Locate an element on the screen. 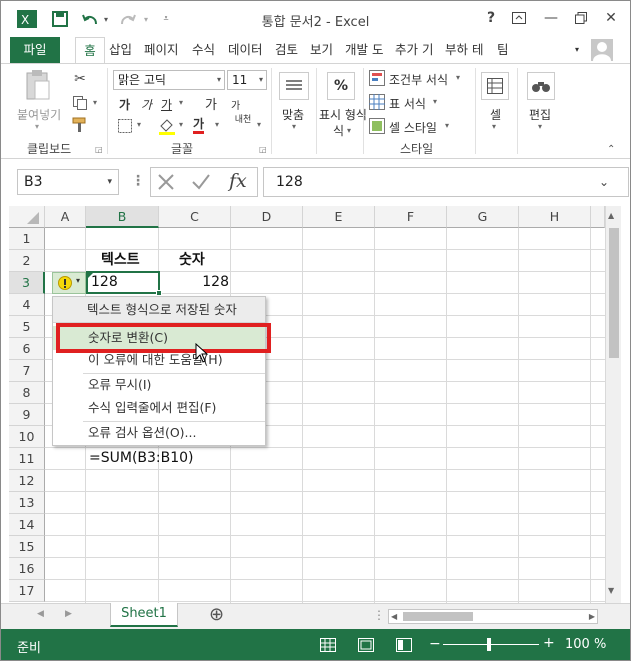 This screenshot has width=631, height=661. number-format-label-2: 식 is located at coordinates (338, 130).